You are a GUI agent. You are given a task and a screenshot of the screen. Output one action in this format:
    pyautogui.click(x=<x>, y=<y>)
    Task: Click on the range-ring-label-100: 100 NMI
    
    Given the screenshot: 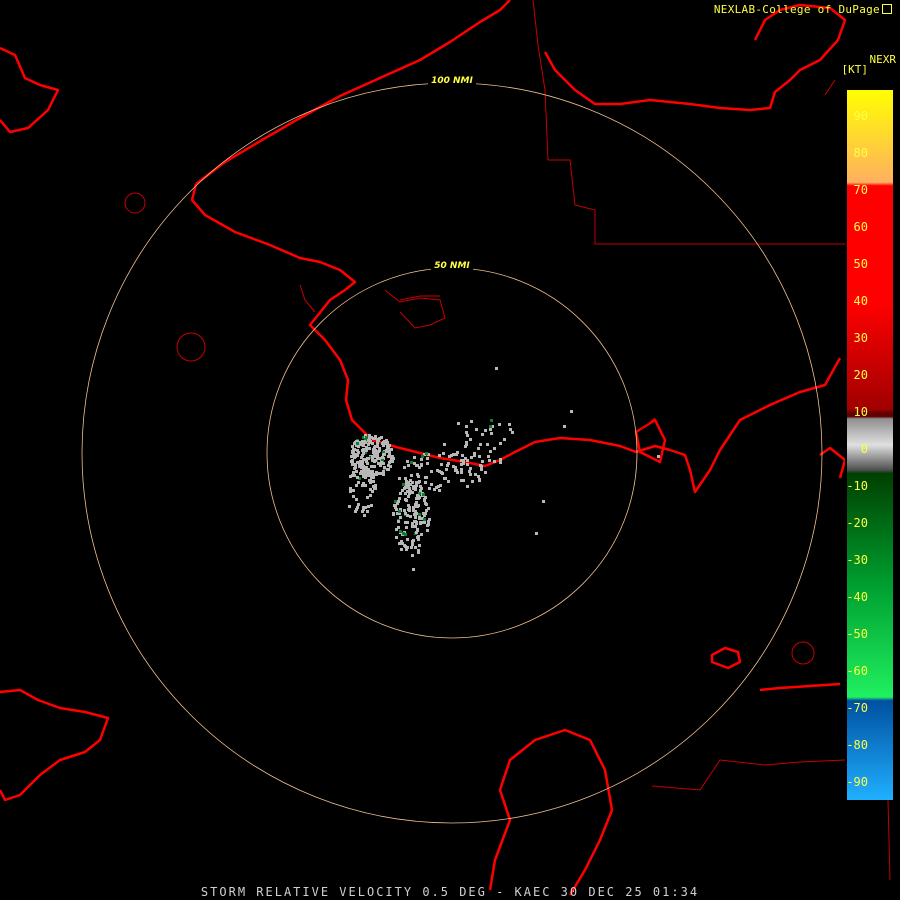 What is the action you would take?
    pyautogui.click(x=452, y=81)
    